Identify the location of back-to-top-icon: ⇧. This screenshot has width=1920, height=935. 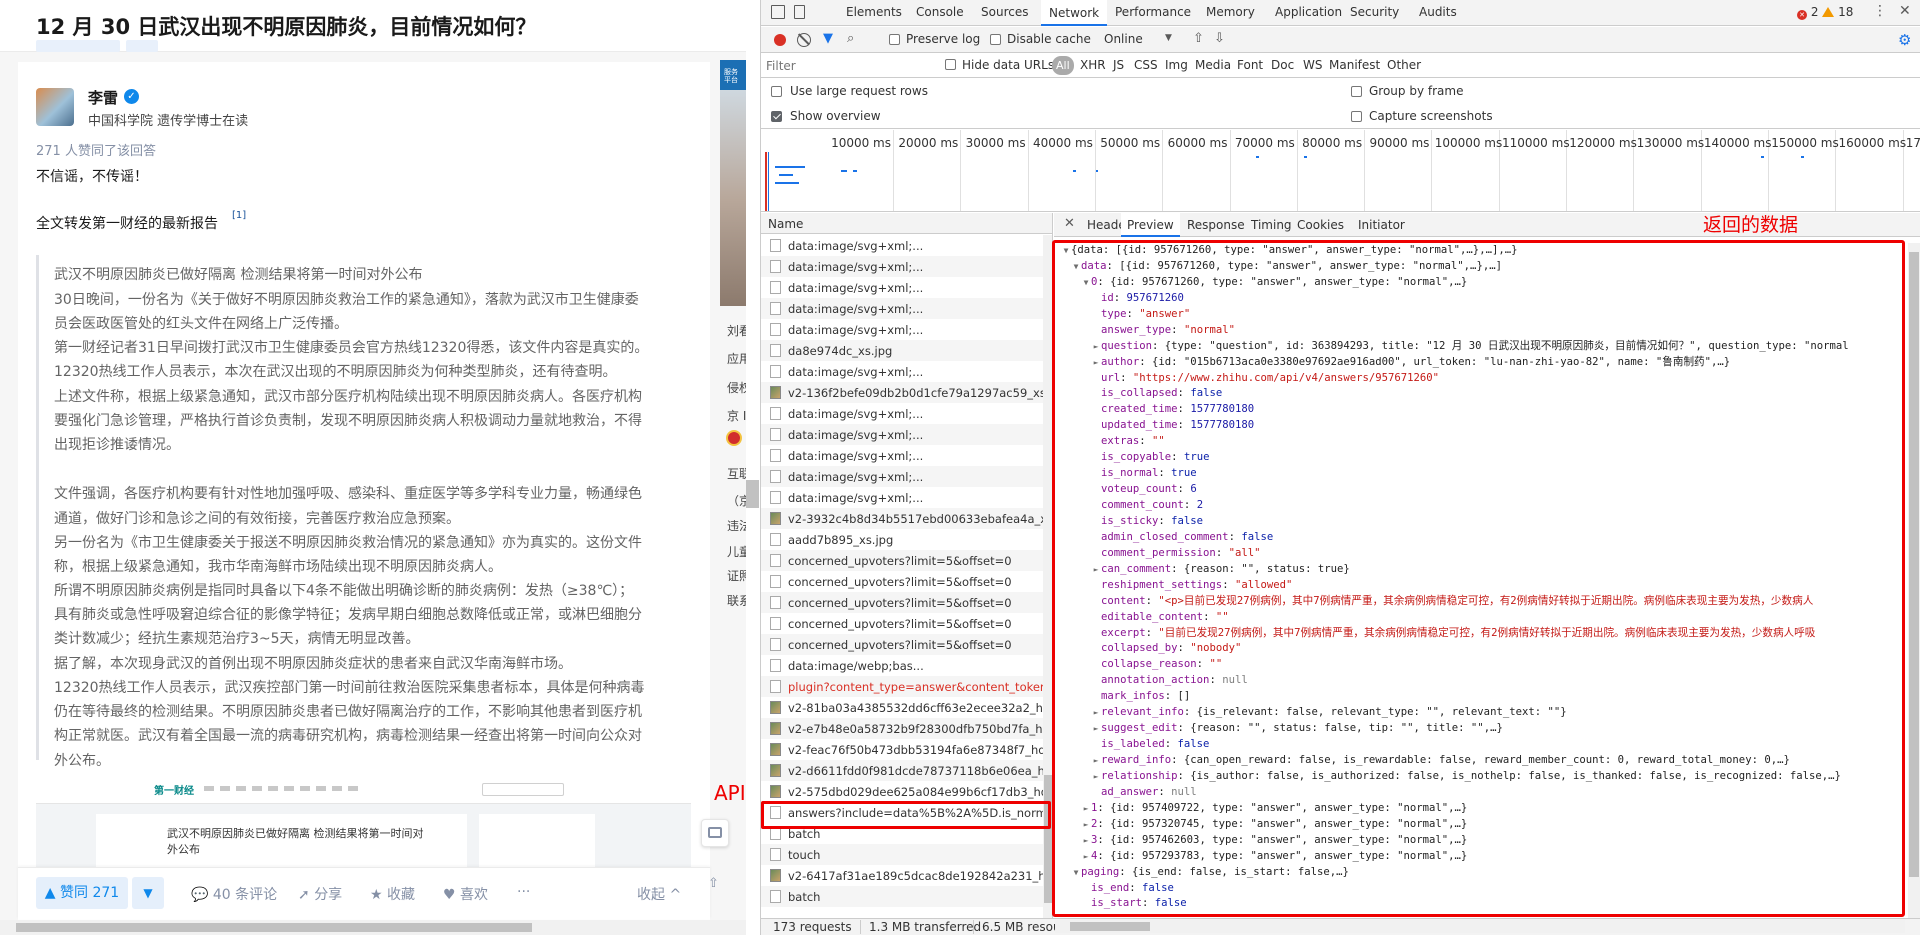
(713, 883).